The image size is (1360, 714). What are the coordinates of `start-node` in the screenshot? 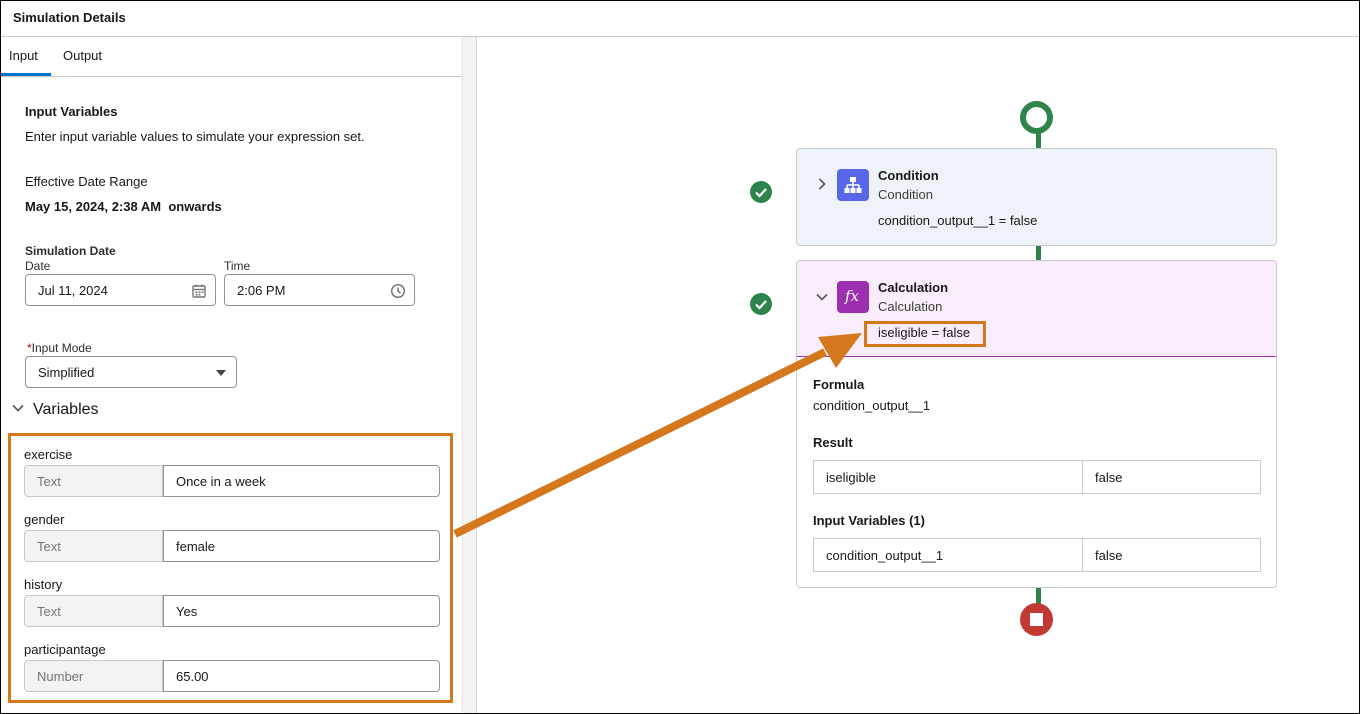 It's located at (1036, 117).